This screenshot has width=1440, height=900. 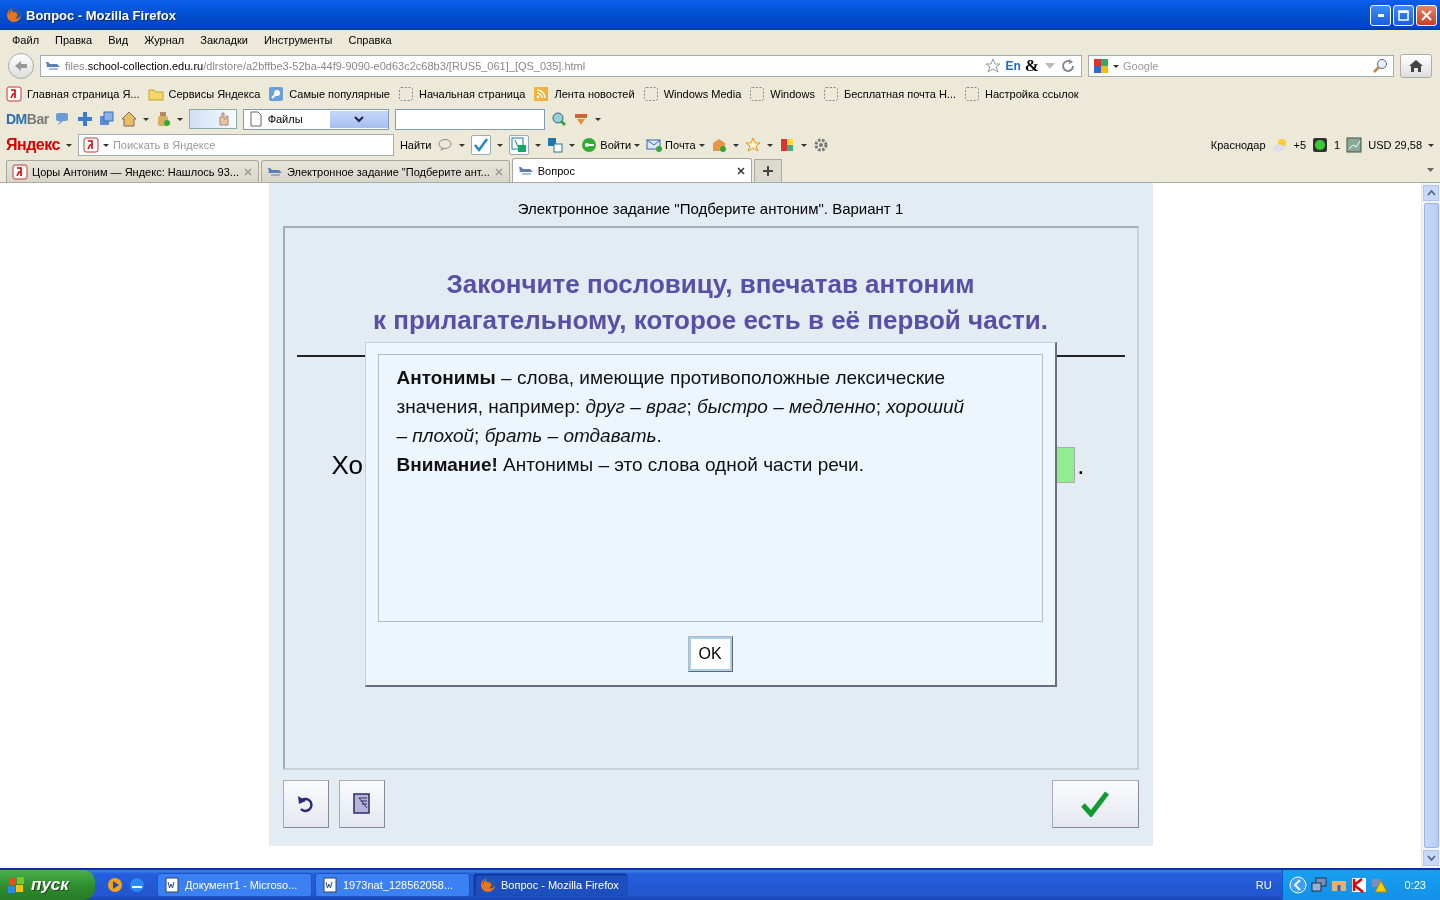 I want to click on temperature-label: +5, so click(x=1300, y=145).